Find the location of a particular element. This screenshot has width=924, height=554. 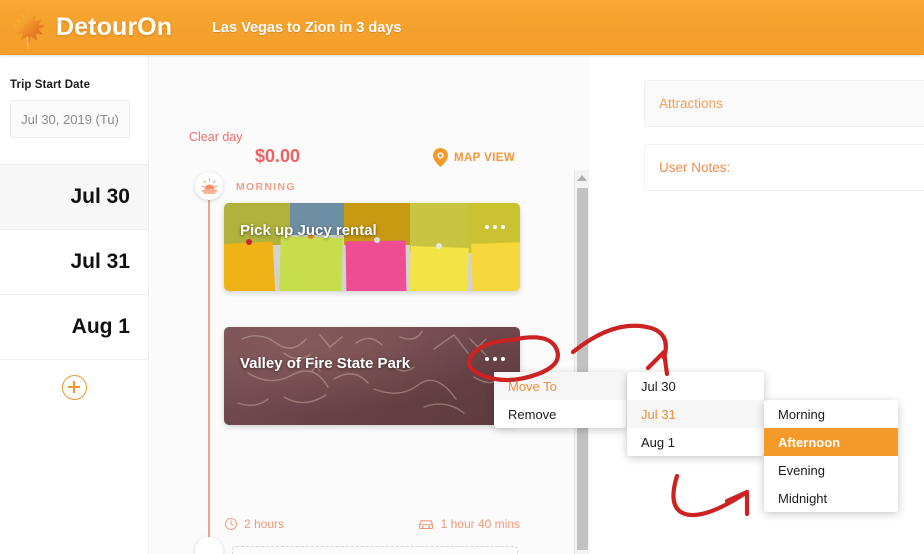

trip-title: Las Vegas to Zion in 3 days is located at coordinates (307, 27).